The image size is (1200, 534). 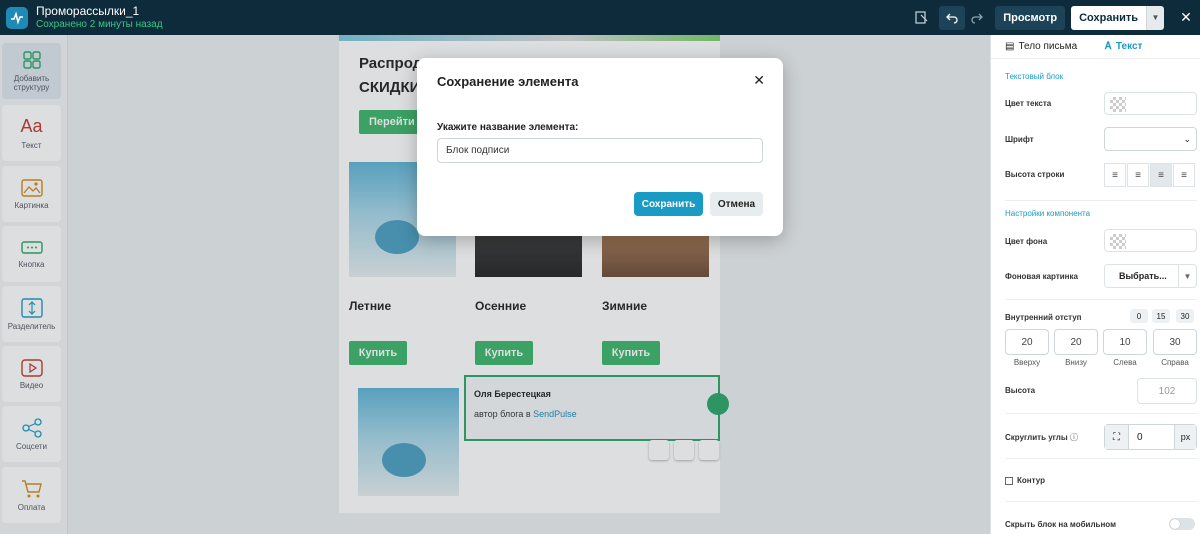 I want to click on unit-label: px, so click(x=1185, y=437).